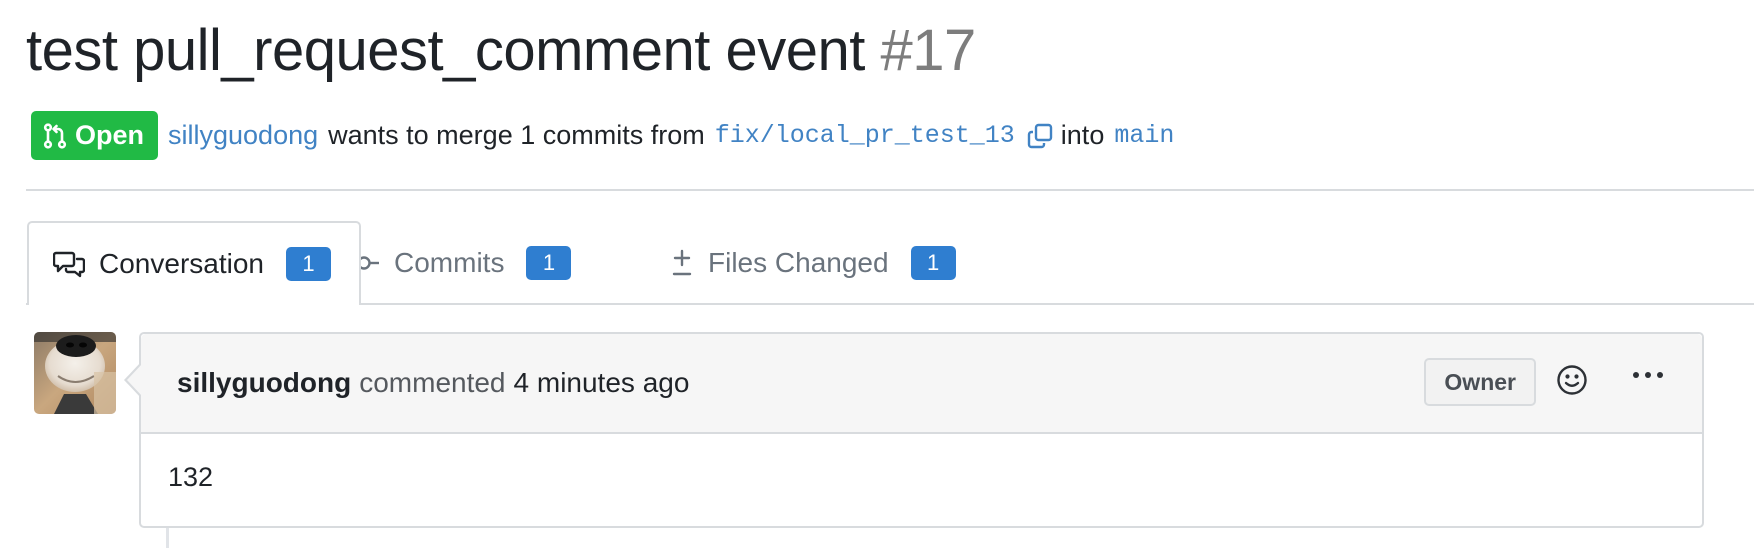 The image size is (1754, 548). What do you see at coordinates (308, 264) in the screenshot?
I see `tab-conversation-count: 1` at bounding box center [308, 264].